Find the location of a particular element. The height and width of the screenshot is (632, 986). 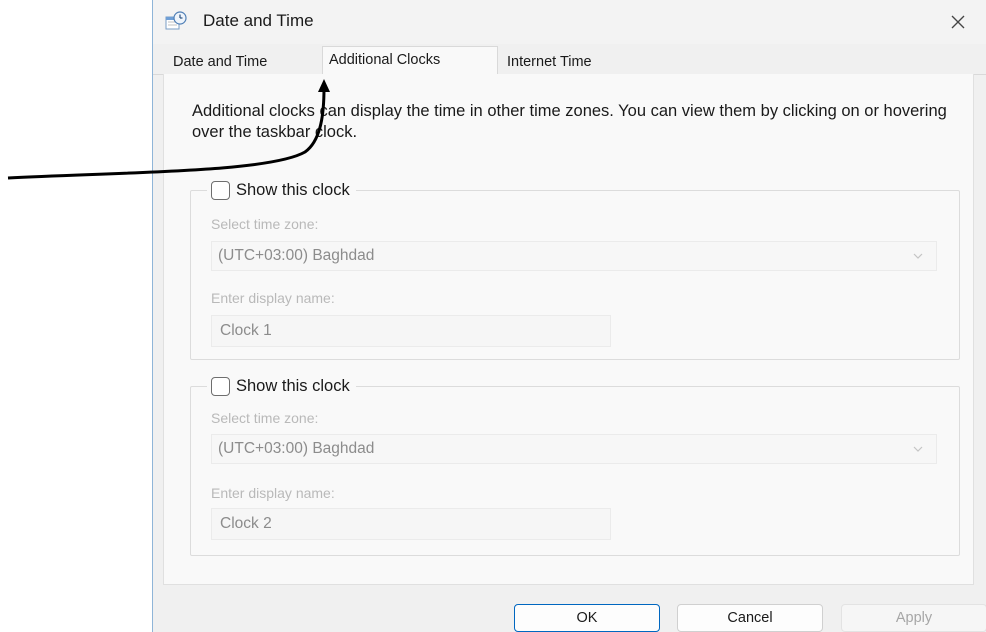

clock-2-display-name-value: Clock 2 is located at coordinates (246, 523).